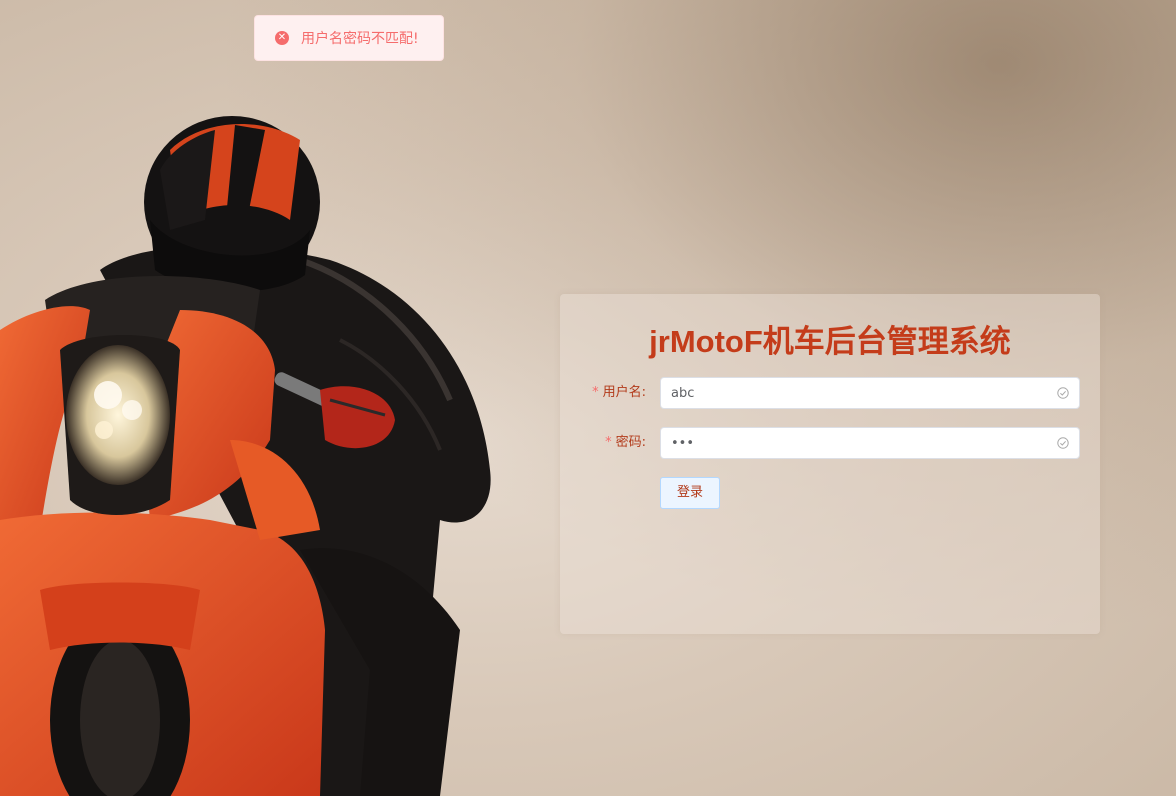  What do you see at coordinates (856, 393) in the screenshot?
I see `username-input` at bounding box center [856, 393].